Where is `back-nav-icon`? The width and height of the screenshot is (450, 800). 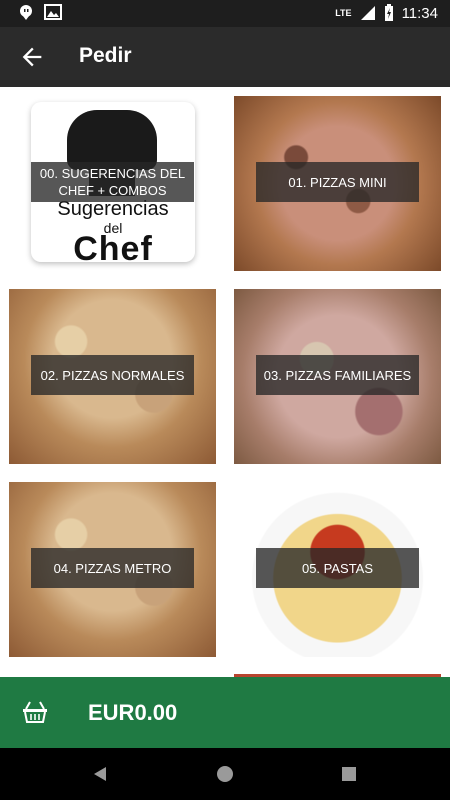 back-nav-icon is located at coordinates (100, 774).